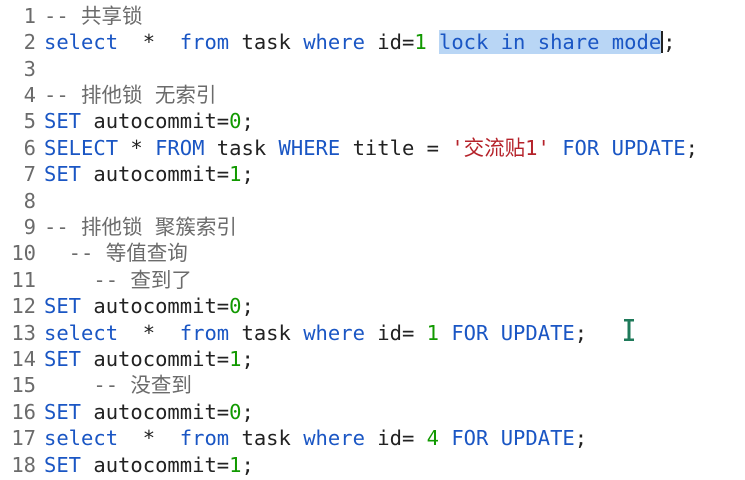  I want to click on code-token: FROM, so click(180, 148).